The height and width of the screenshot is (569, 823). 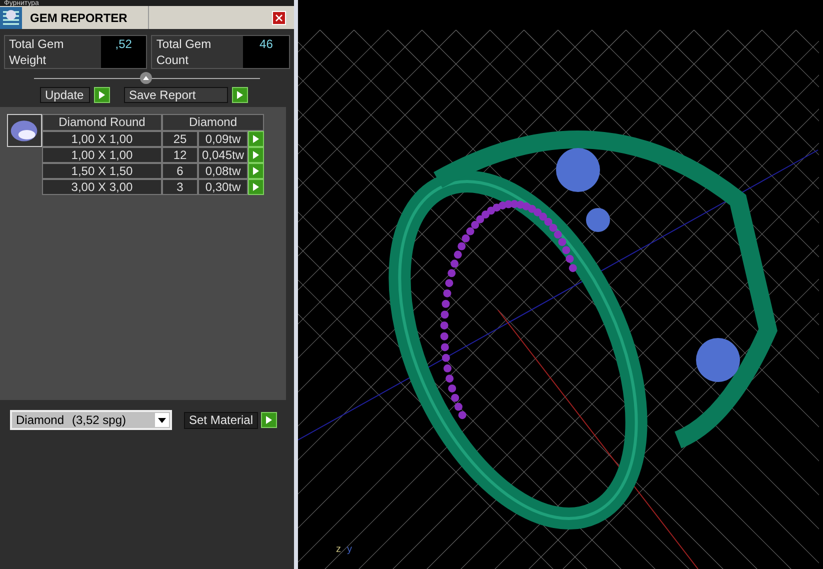 What do you see at coordinates (180, 139) in the screenshot?
I see `table-cell: 25` at bounding box center [180, 139].